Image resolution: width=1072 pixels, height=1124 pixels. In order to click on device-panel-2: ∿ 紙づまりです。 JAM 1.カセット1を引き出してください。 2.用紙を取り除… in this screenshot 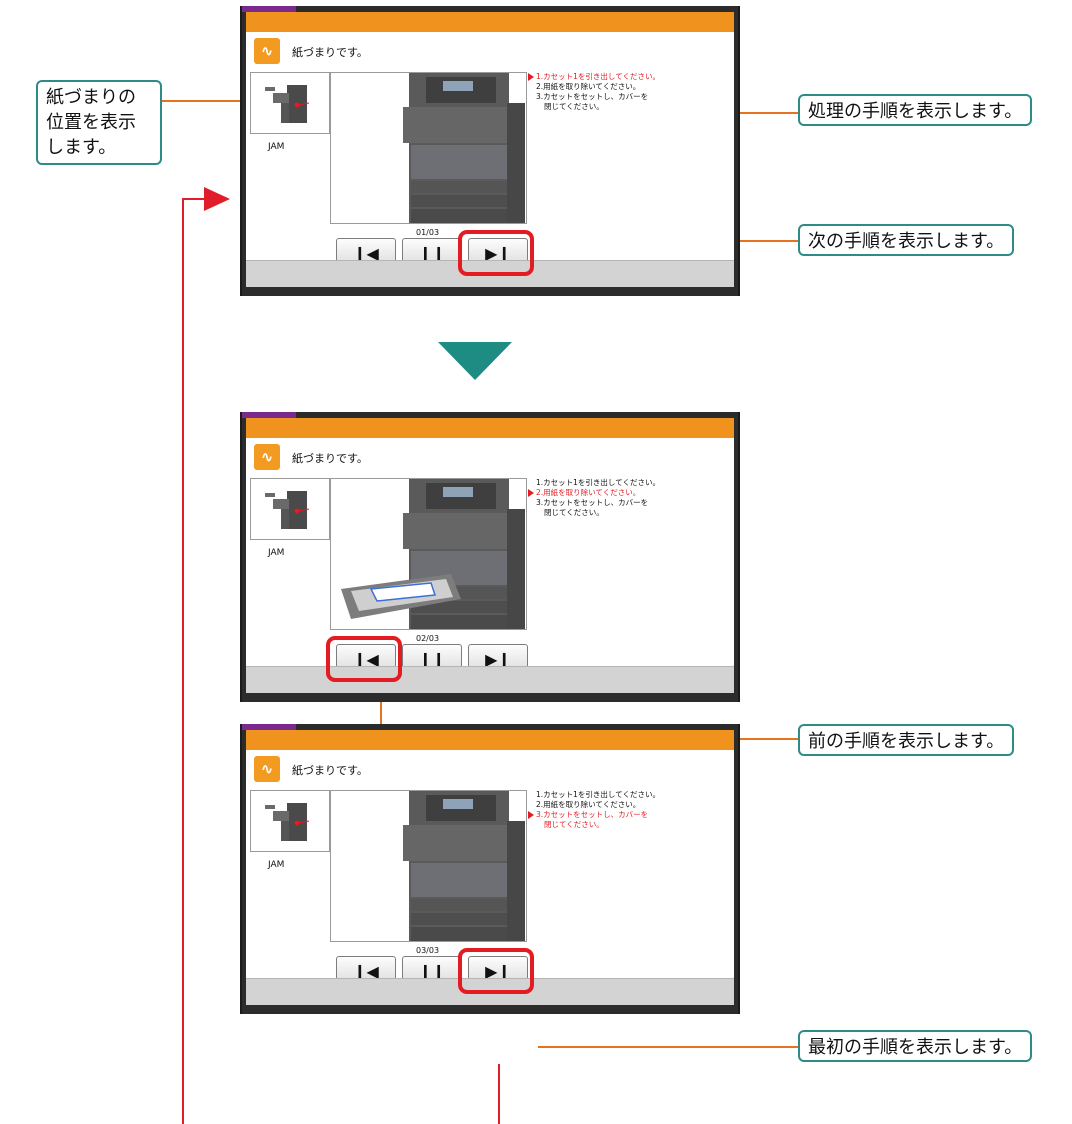, I will do `click(490, 557)`.